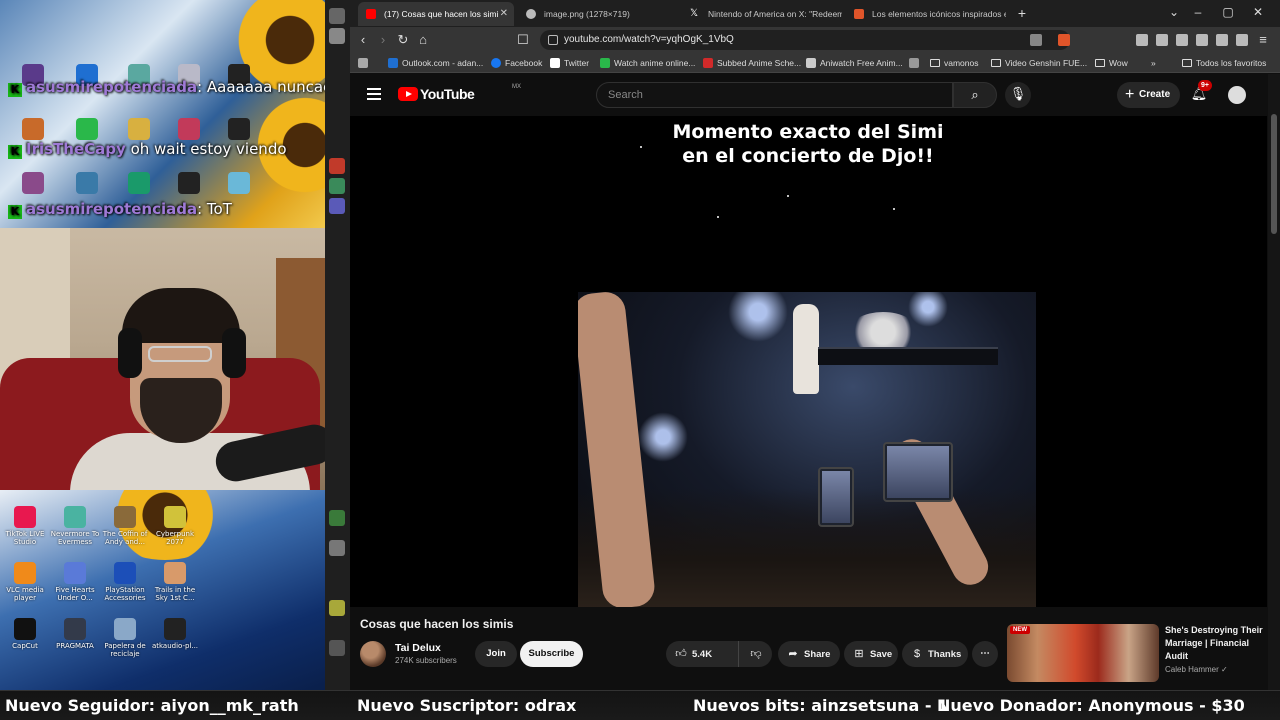 The width and height of the screenshot is (1280, 720). What do you see at coordinates (1111, 63) in the screenshot?
I see `bookmark-folder: Wow` at bounding box center [1111, 63].